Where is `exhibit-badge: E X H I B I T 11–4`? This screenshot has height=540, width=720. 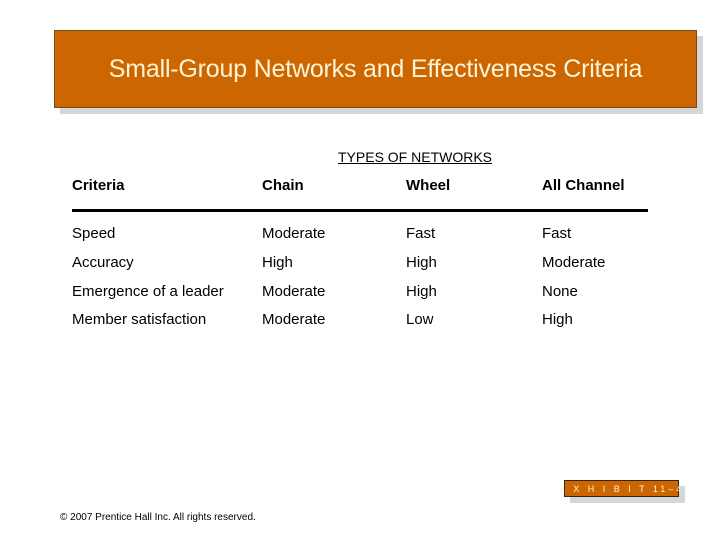
exhibit-badge: E X H I B I T 11–4 is located at coordinates (620, 488).